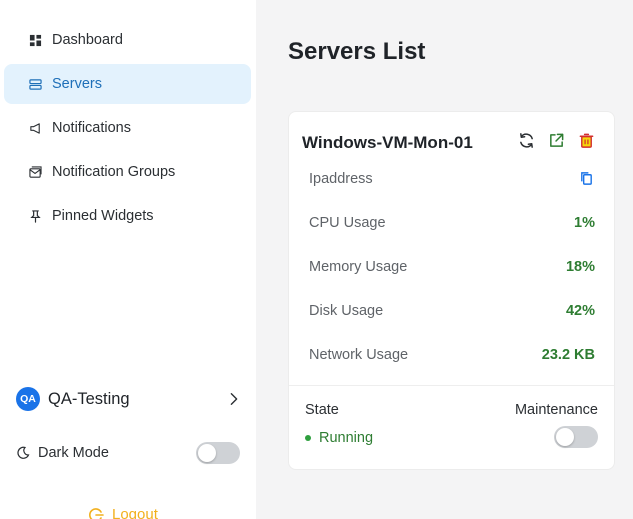  I want to click on sidebar-item-pinned-widgets: Pinned Widgets, so click(127, 216).